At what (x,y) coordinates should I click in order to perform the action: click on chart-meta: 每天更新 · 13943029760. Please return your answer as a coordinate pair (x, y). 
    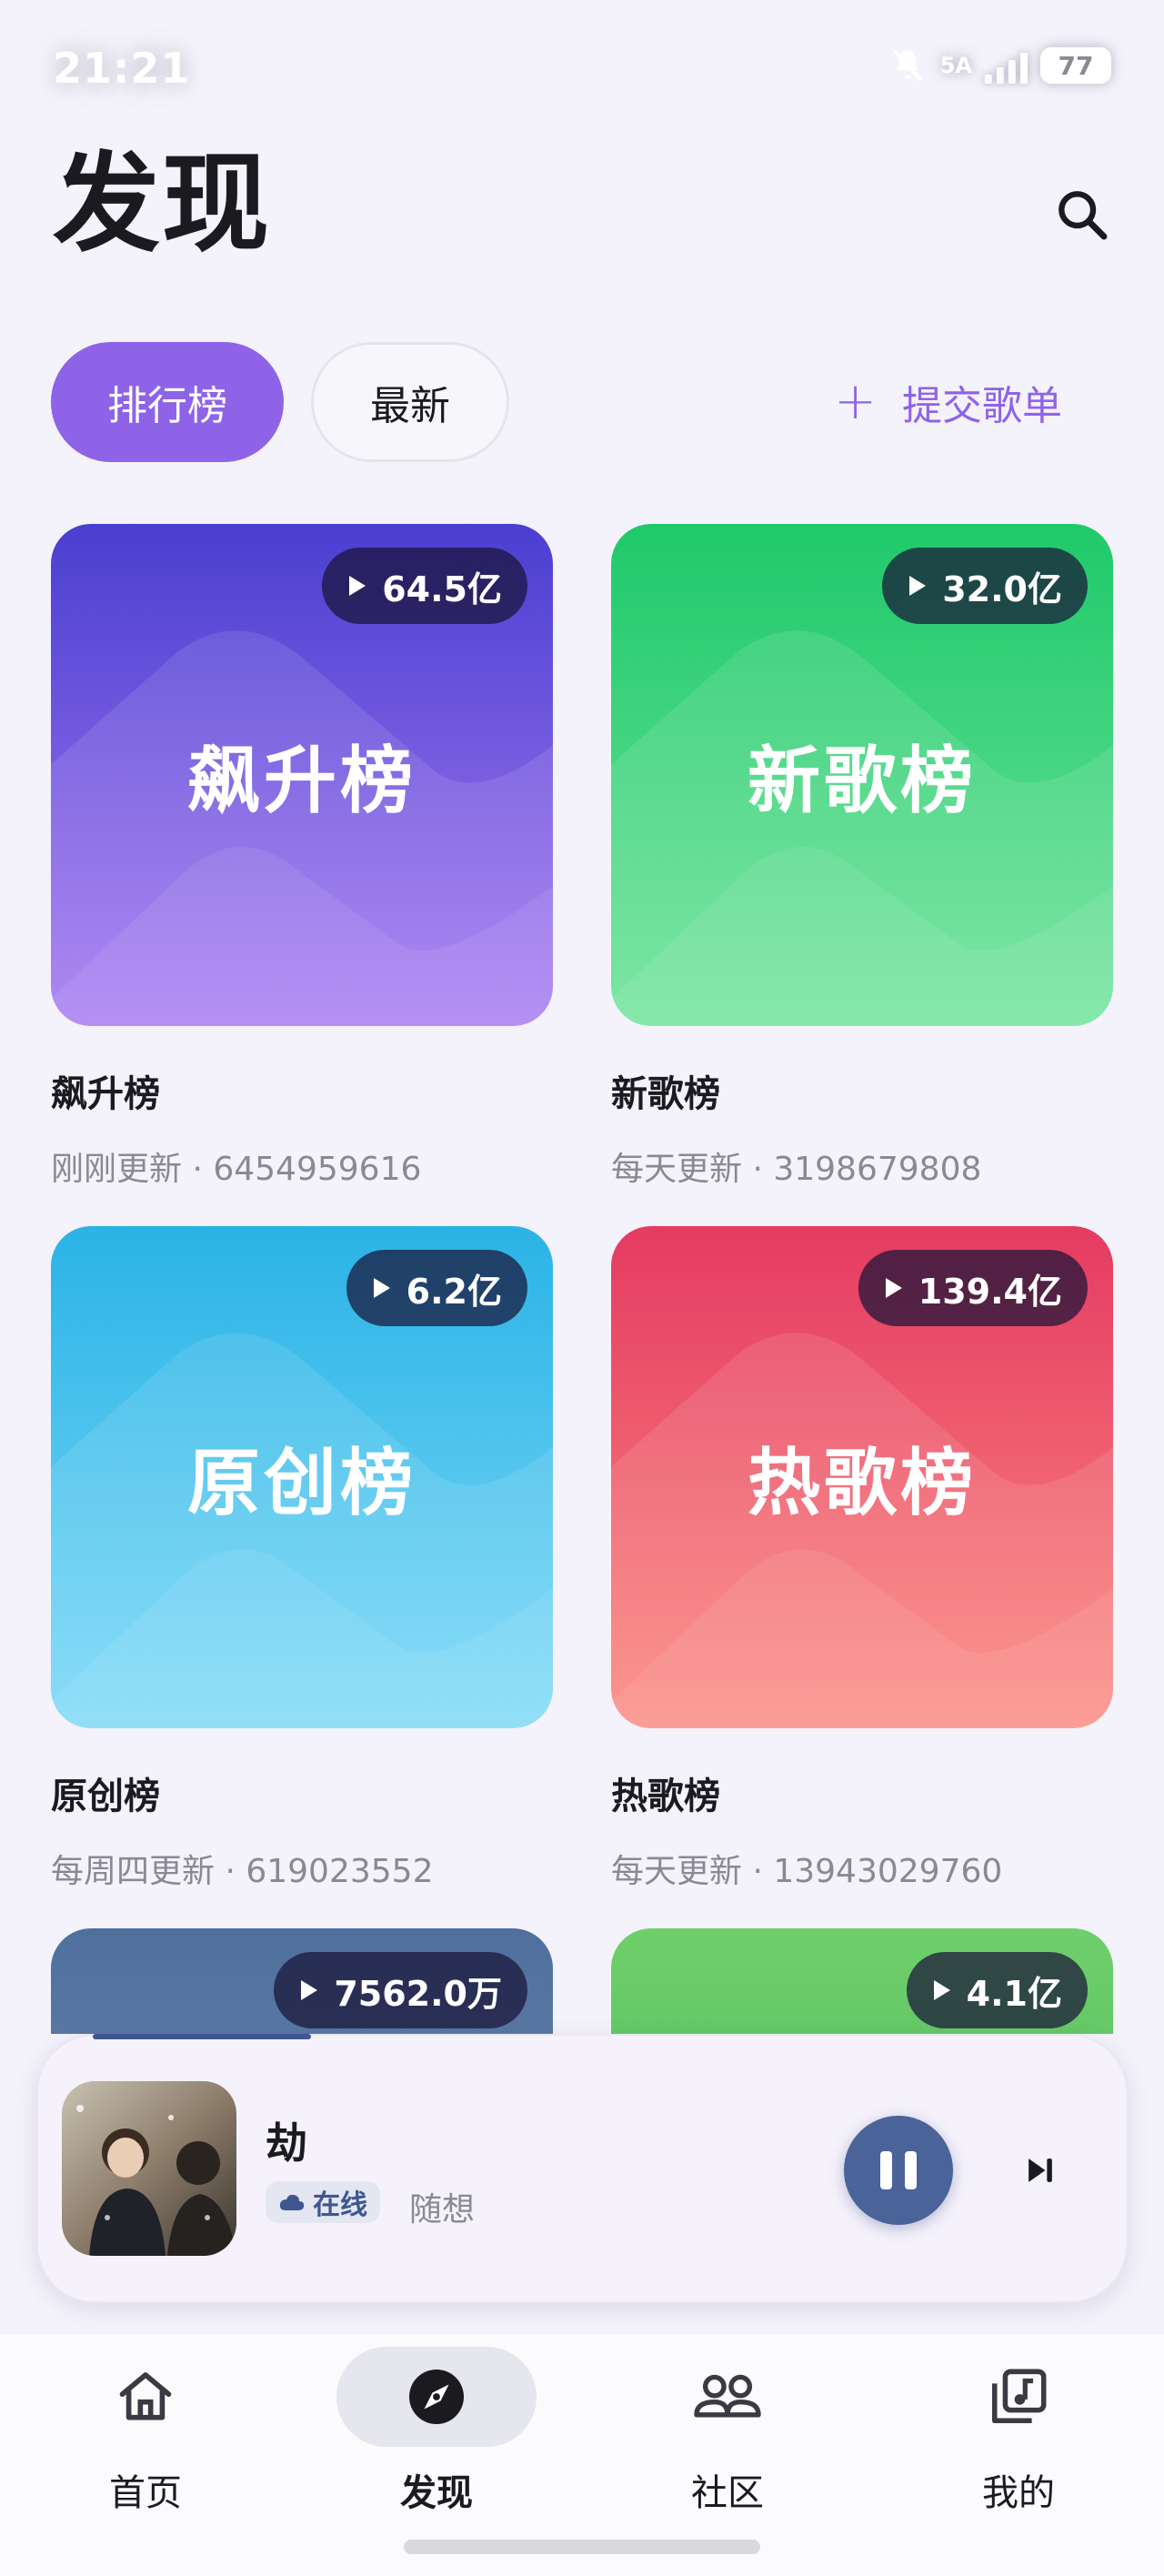
    Looking at the image, I should click on (807, 1871).